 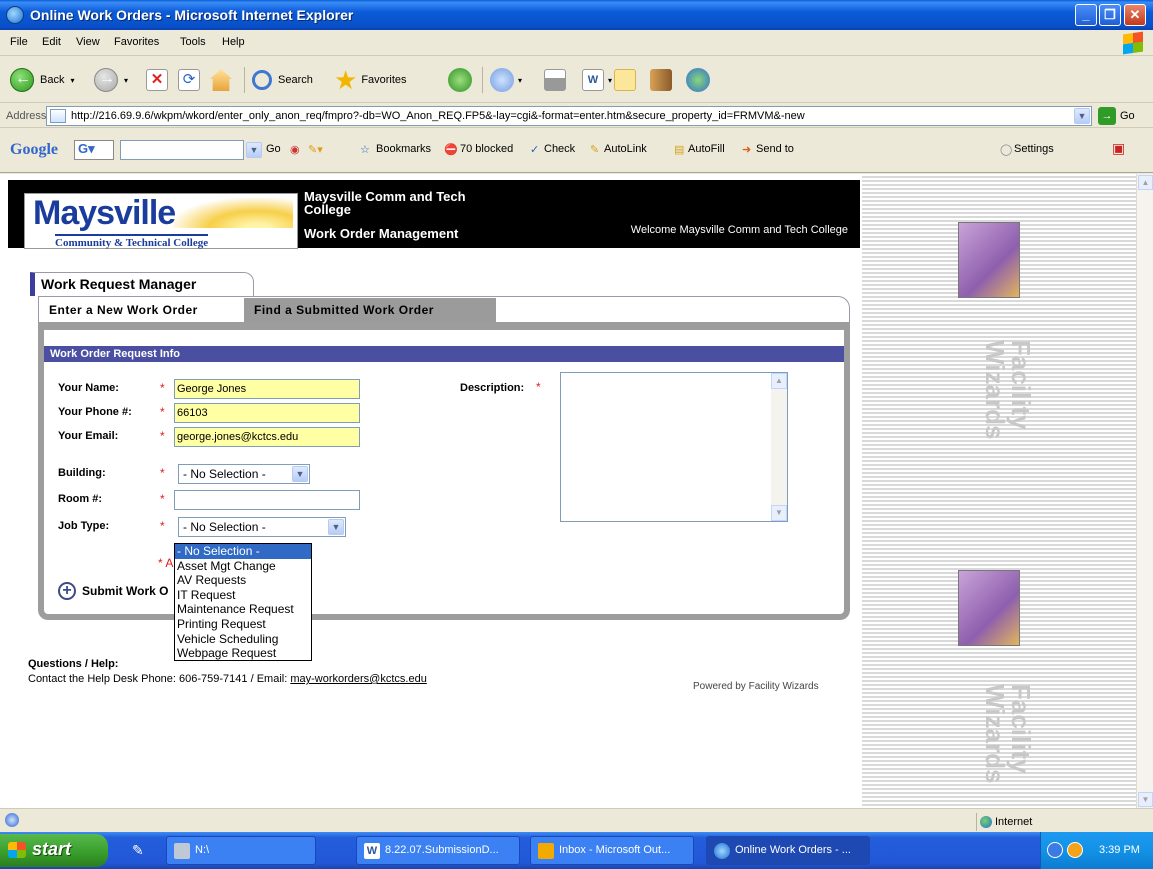 What do you see at coordinates (1144, 491) in the screenshot?
I see `page-vertical-scrollbar: ▲ ▼` at bounding box center [1144, 491].